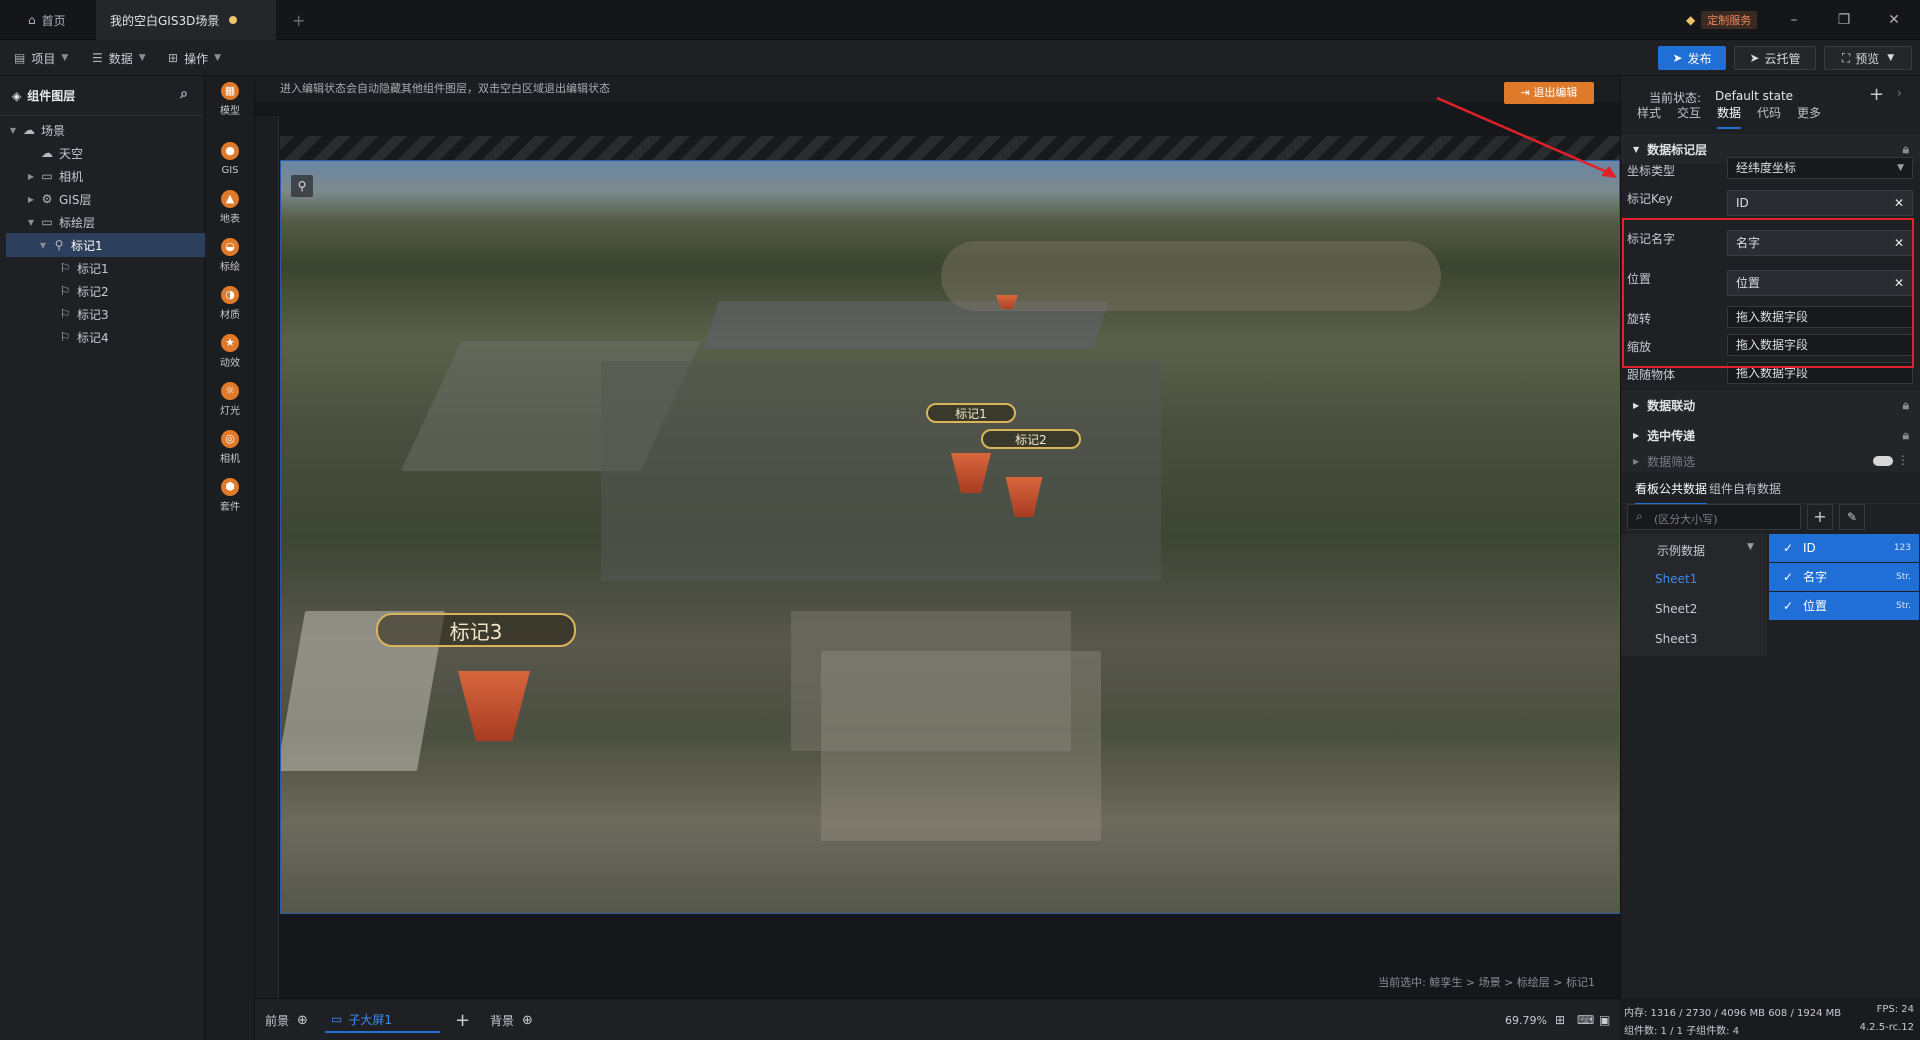  Describe the element at coordinates (230, 111) in the screenshot. I see `tool-label: 模型` at that location.